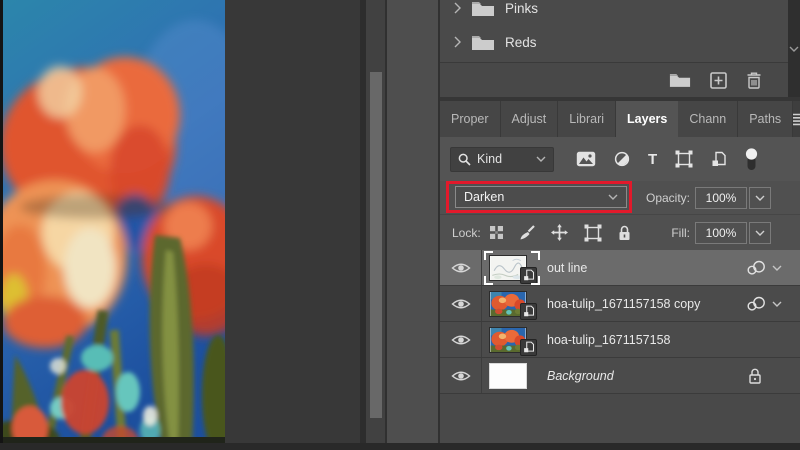 This screenshot has height=450, width=800. I want to click on tab-properties: Proper, so click(470, 119).